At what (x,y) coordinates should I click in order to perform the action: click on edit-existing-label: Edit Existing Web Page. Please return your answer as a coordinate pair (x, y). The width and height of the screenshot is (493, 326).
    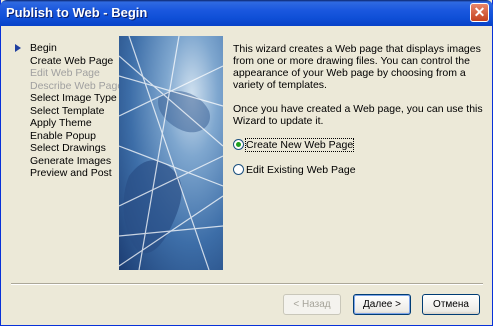
    Looking at the image, I should click on (301, 170).